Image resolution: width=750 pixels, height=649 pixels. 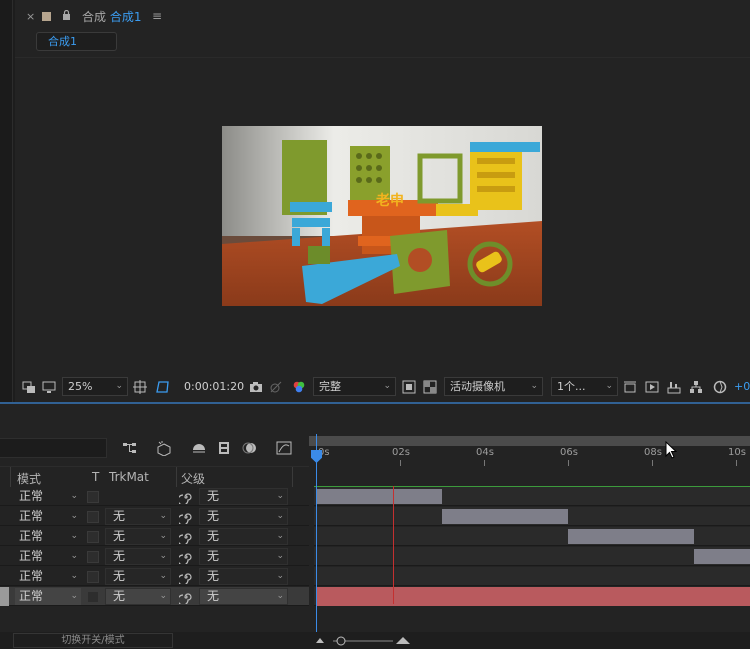 What do you see at coordinates (111, 16) in the screenshot?
I see `composition-tab: 合成 合成1` at bounding box center [111, 16].